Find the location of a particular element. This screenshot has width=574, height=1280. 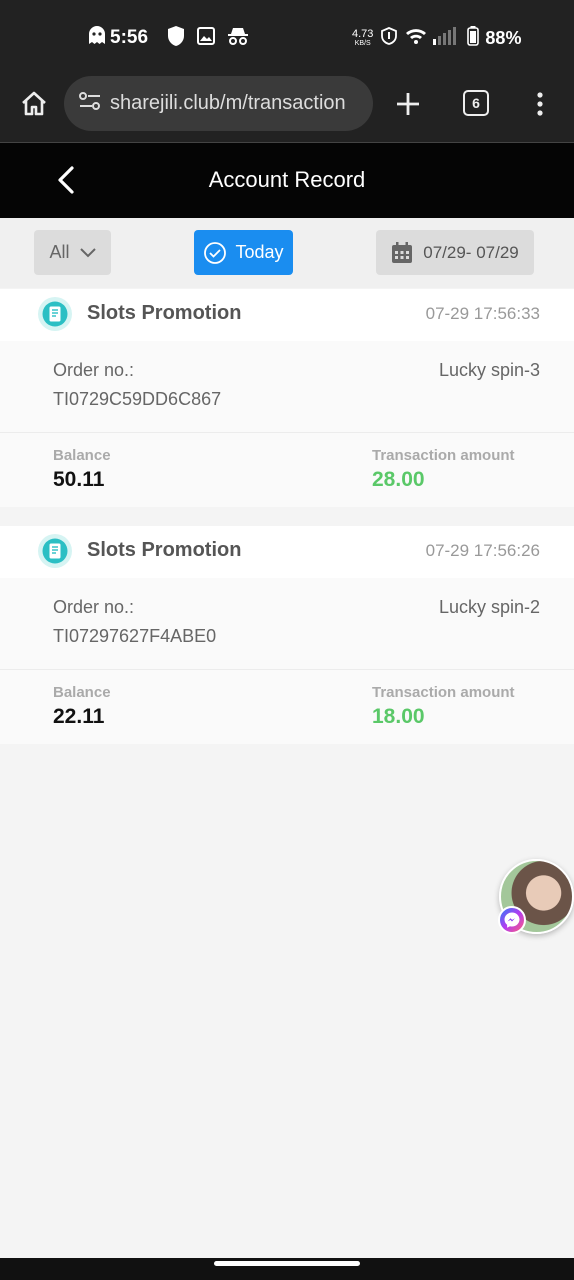

incognito-icon is located at coordinates (238, 38).